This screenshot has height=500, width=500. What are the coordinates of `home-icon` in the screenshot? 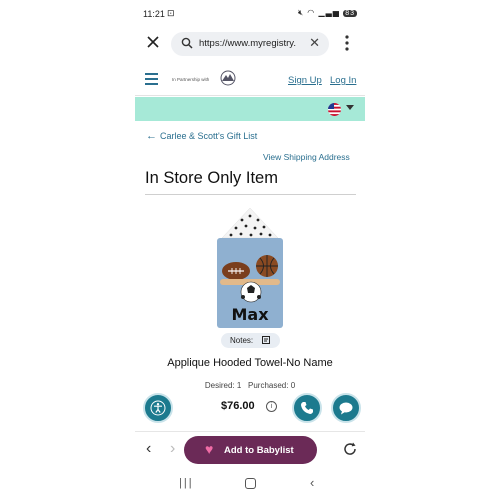 It's located at (250, 483).